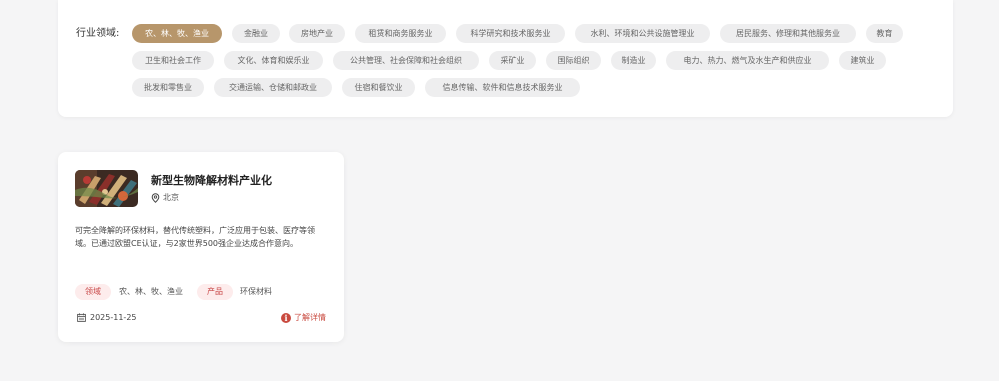 This screenshot has height=381, width=999. What do you see at coordinates (256, 291) in the screenshot?
I see `product-value: 环保材料` at bounding box center [256, 291].